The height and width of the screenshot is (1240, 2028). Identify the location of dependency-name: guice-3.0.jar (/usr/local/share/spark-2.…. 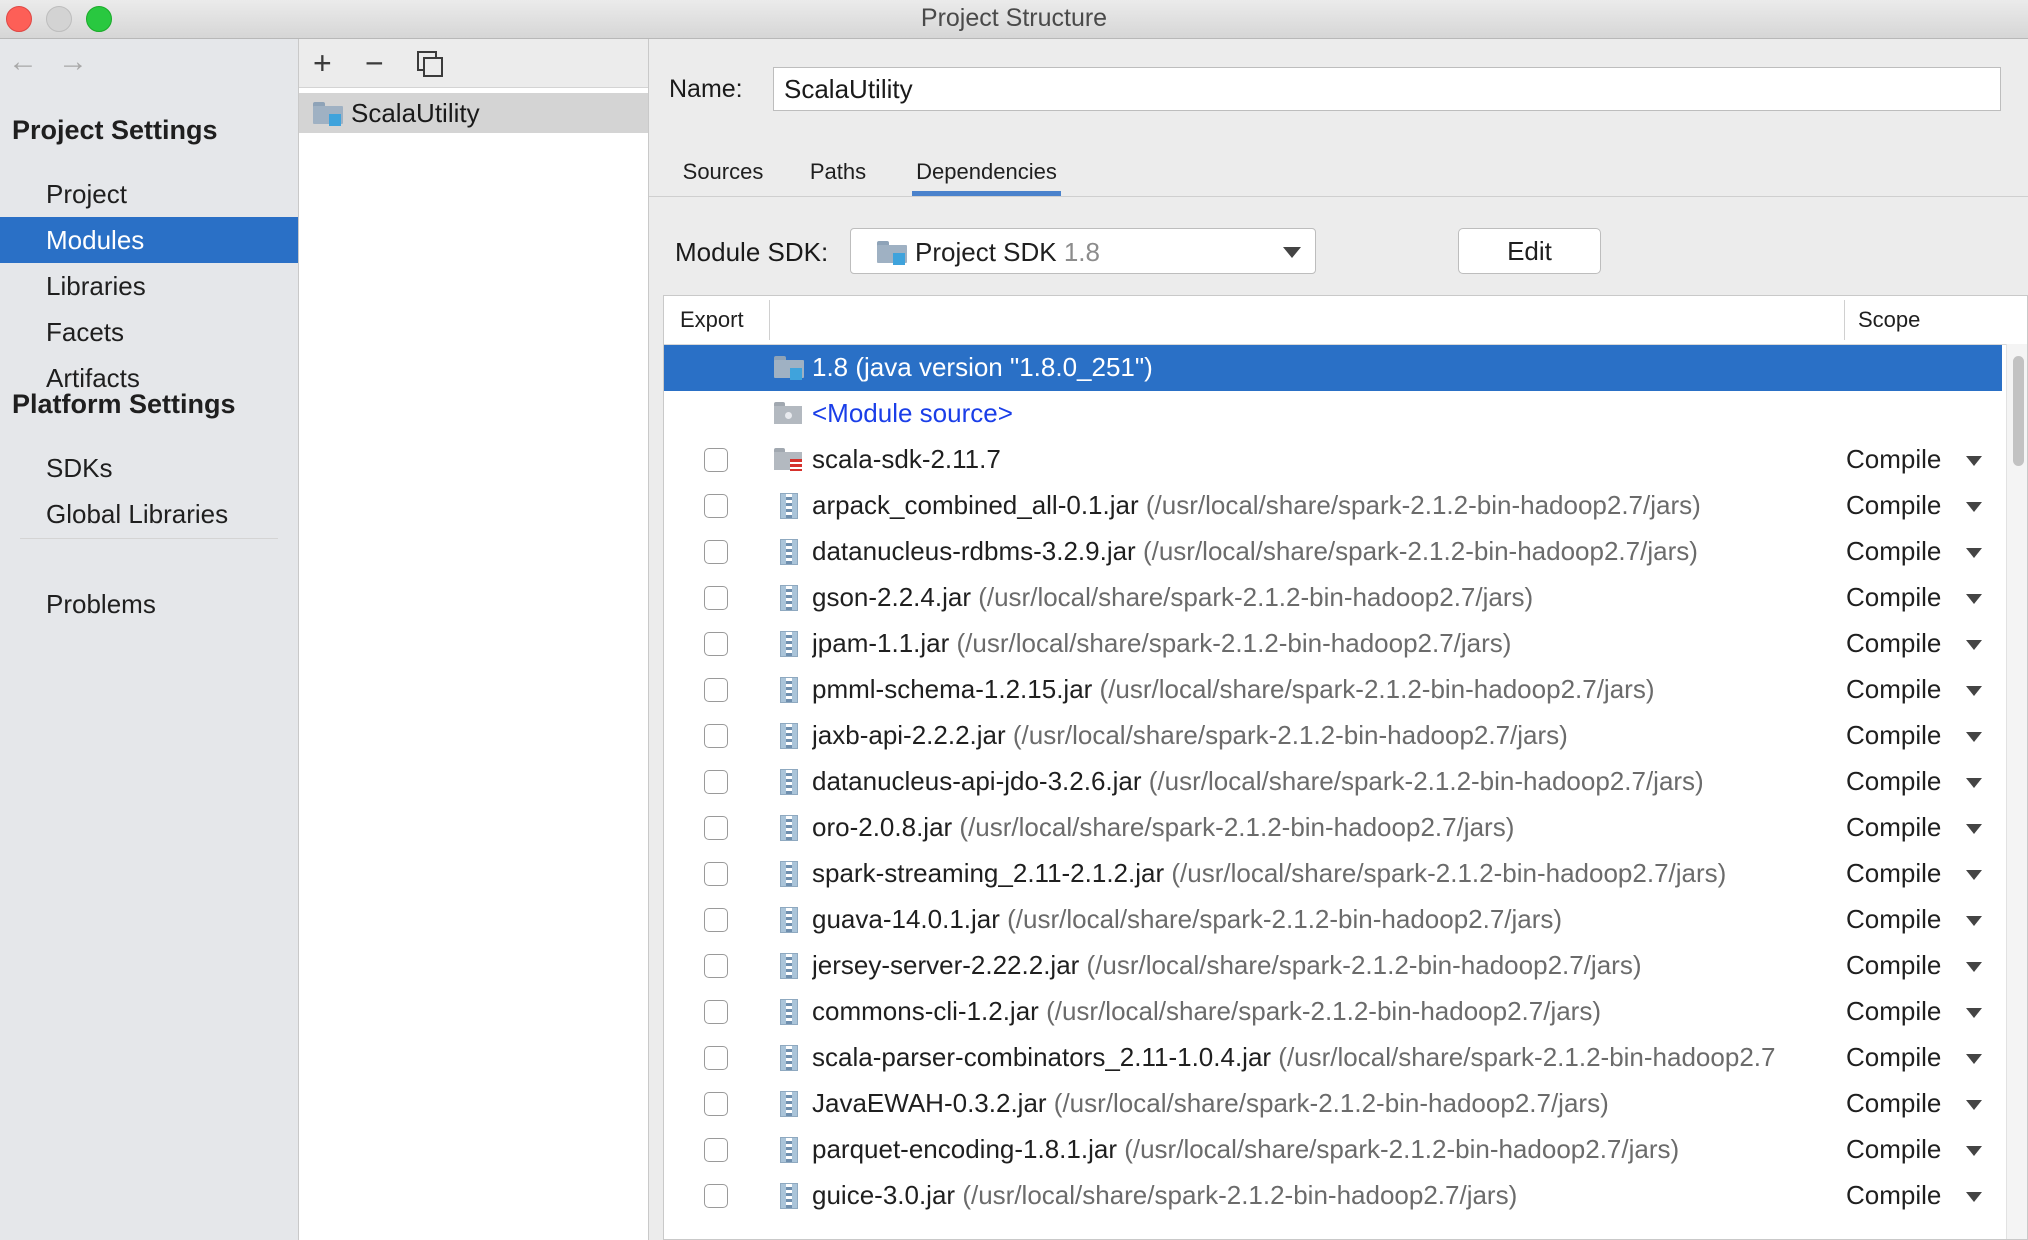
(1165, 1195).